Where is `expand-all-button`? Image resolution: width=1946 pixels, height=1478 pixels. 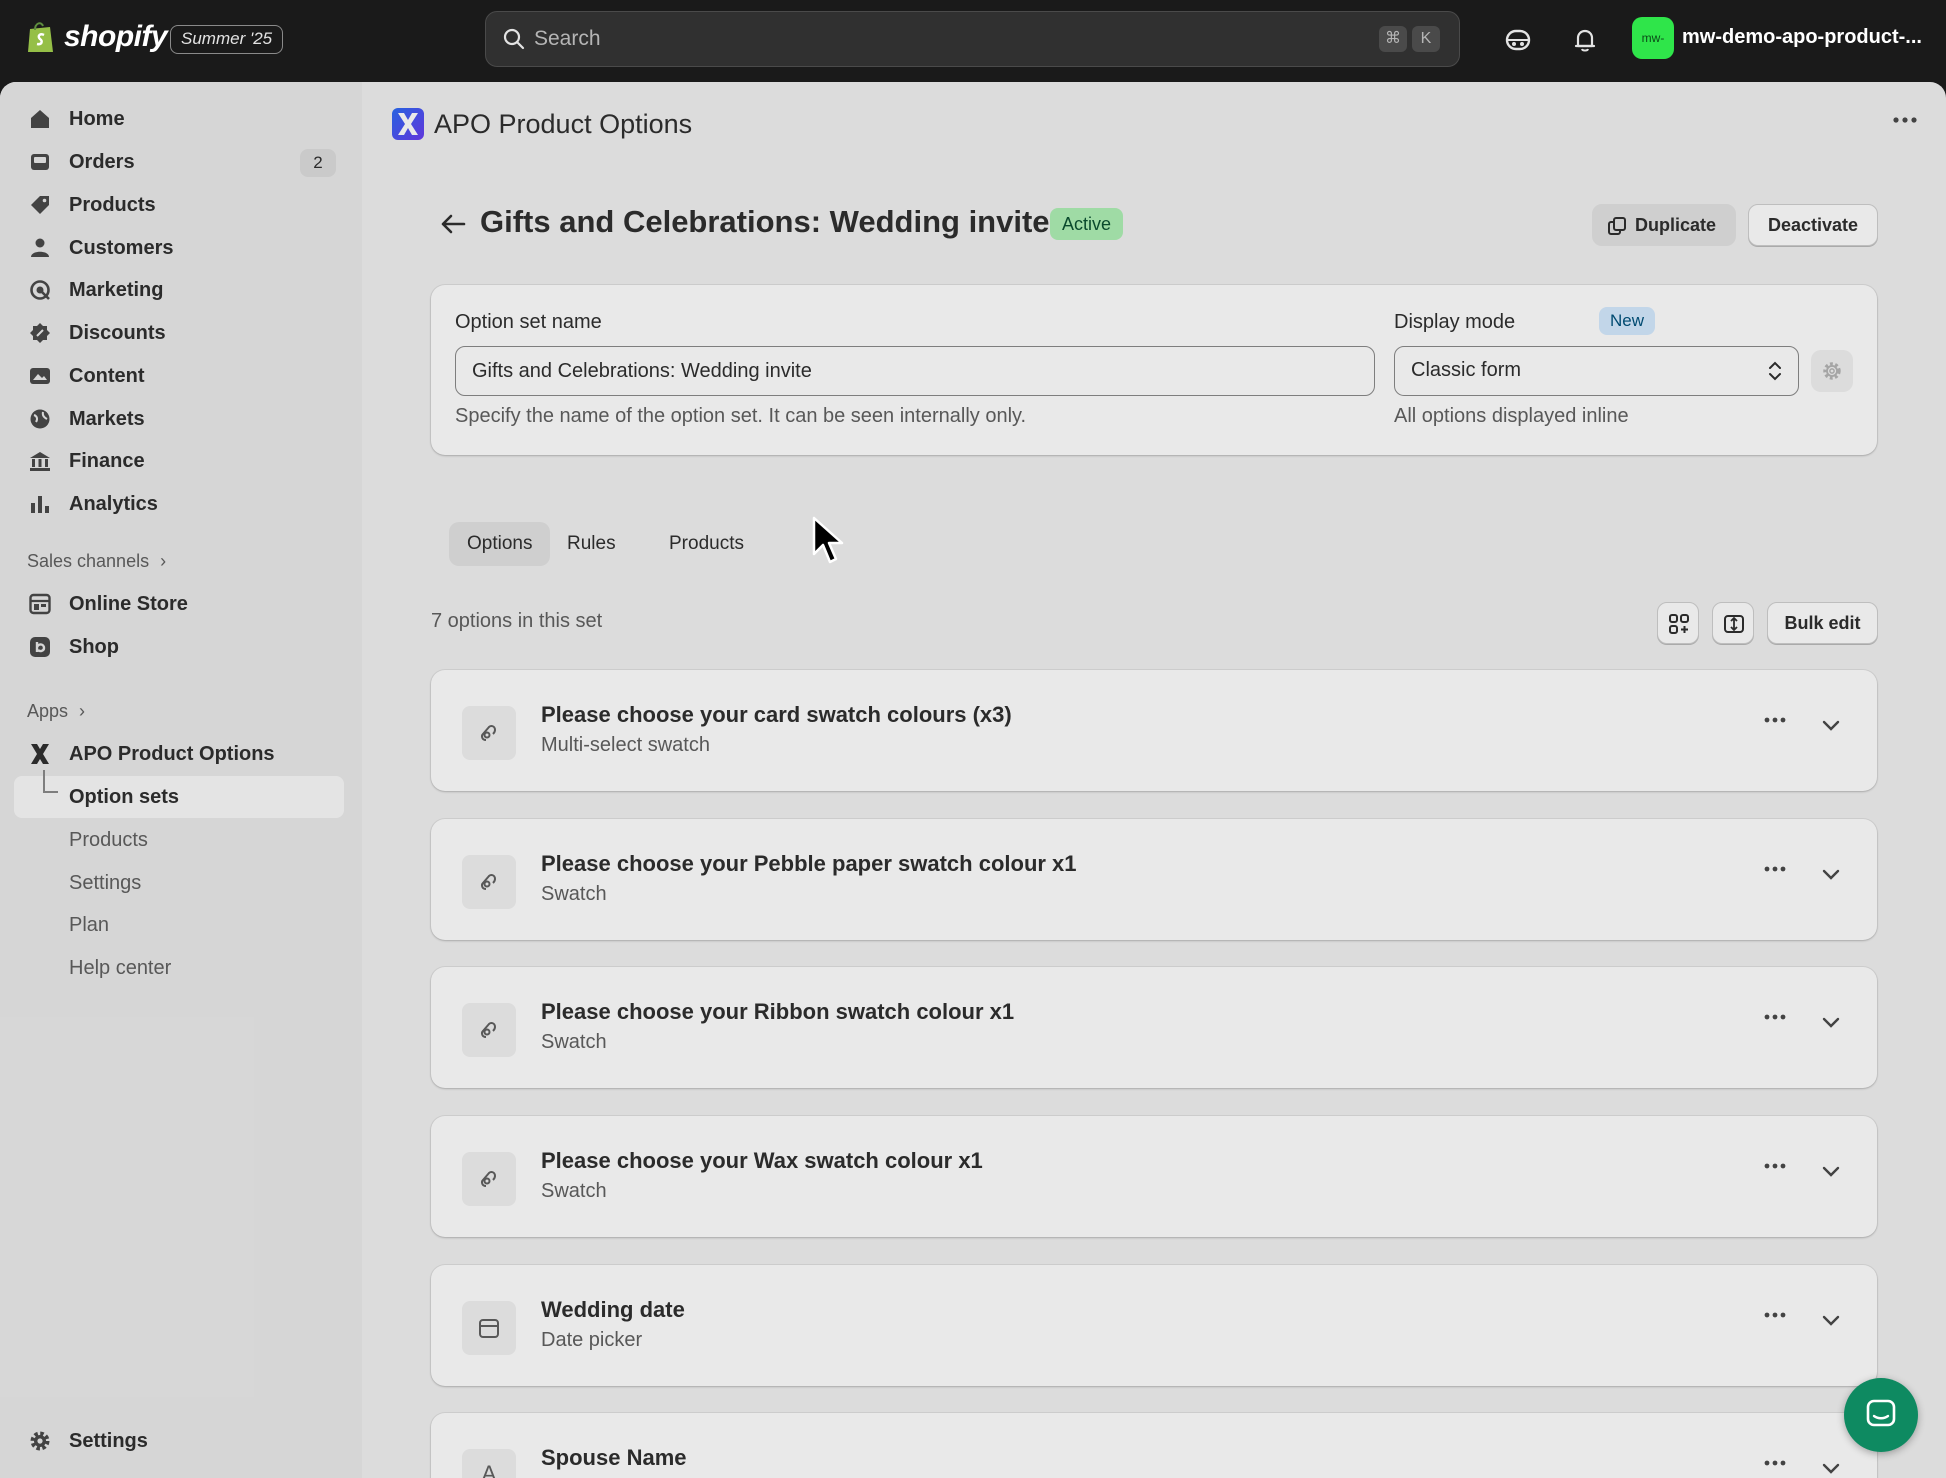
expand-all-button is located at coordinates (1678, 623).